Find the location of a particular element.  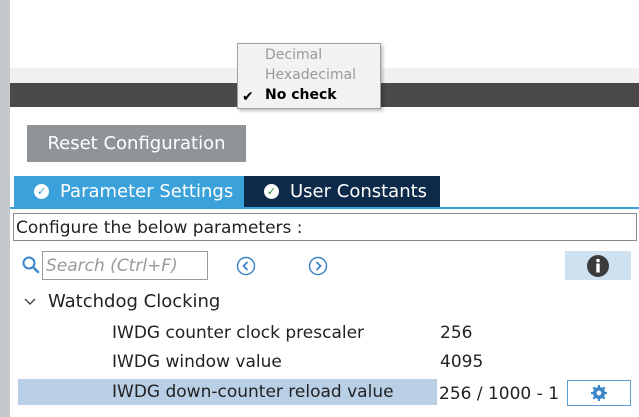

tab-label: User Constants is located at coordinates (359, 191).